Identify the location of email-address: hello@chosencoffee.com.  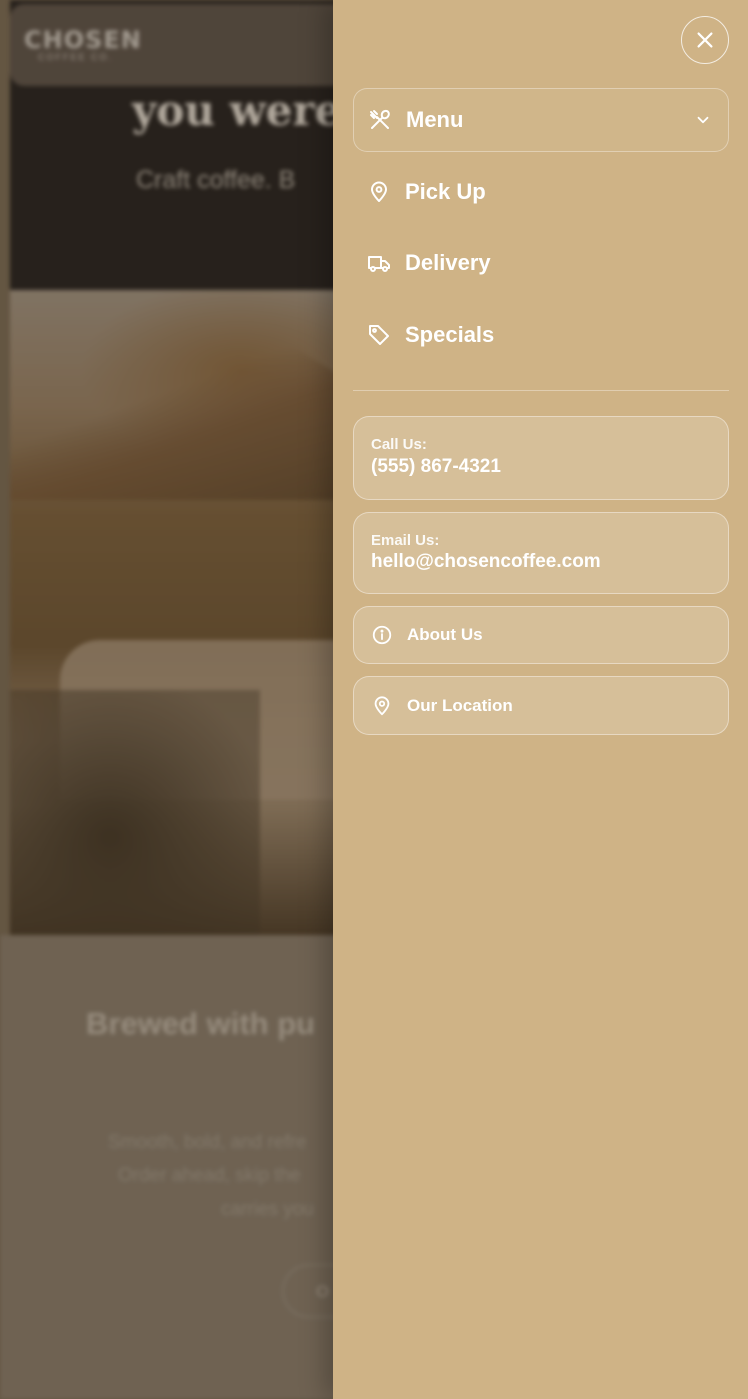
(549, 562).